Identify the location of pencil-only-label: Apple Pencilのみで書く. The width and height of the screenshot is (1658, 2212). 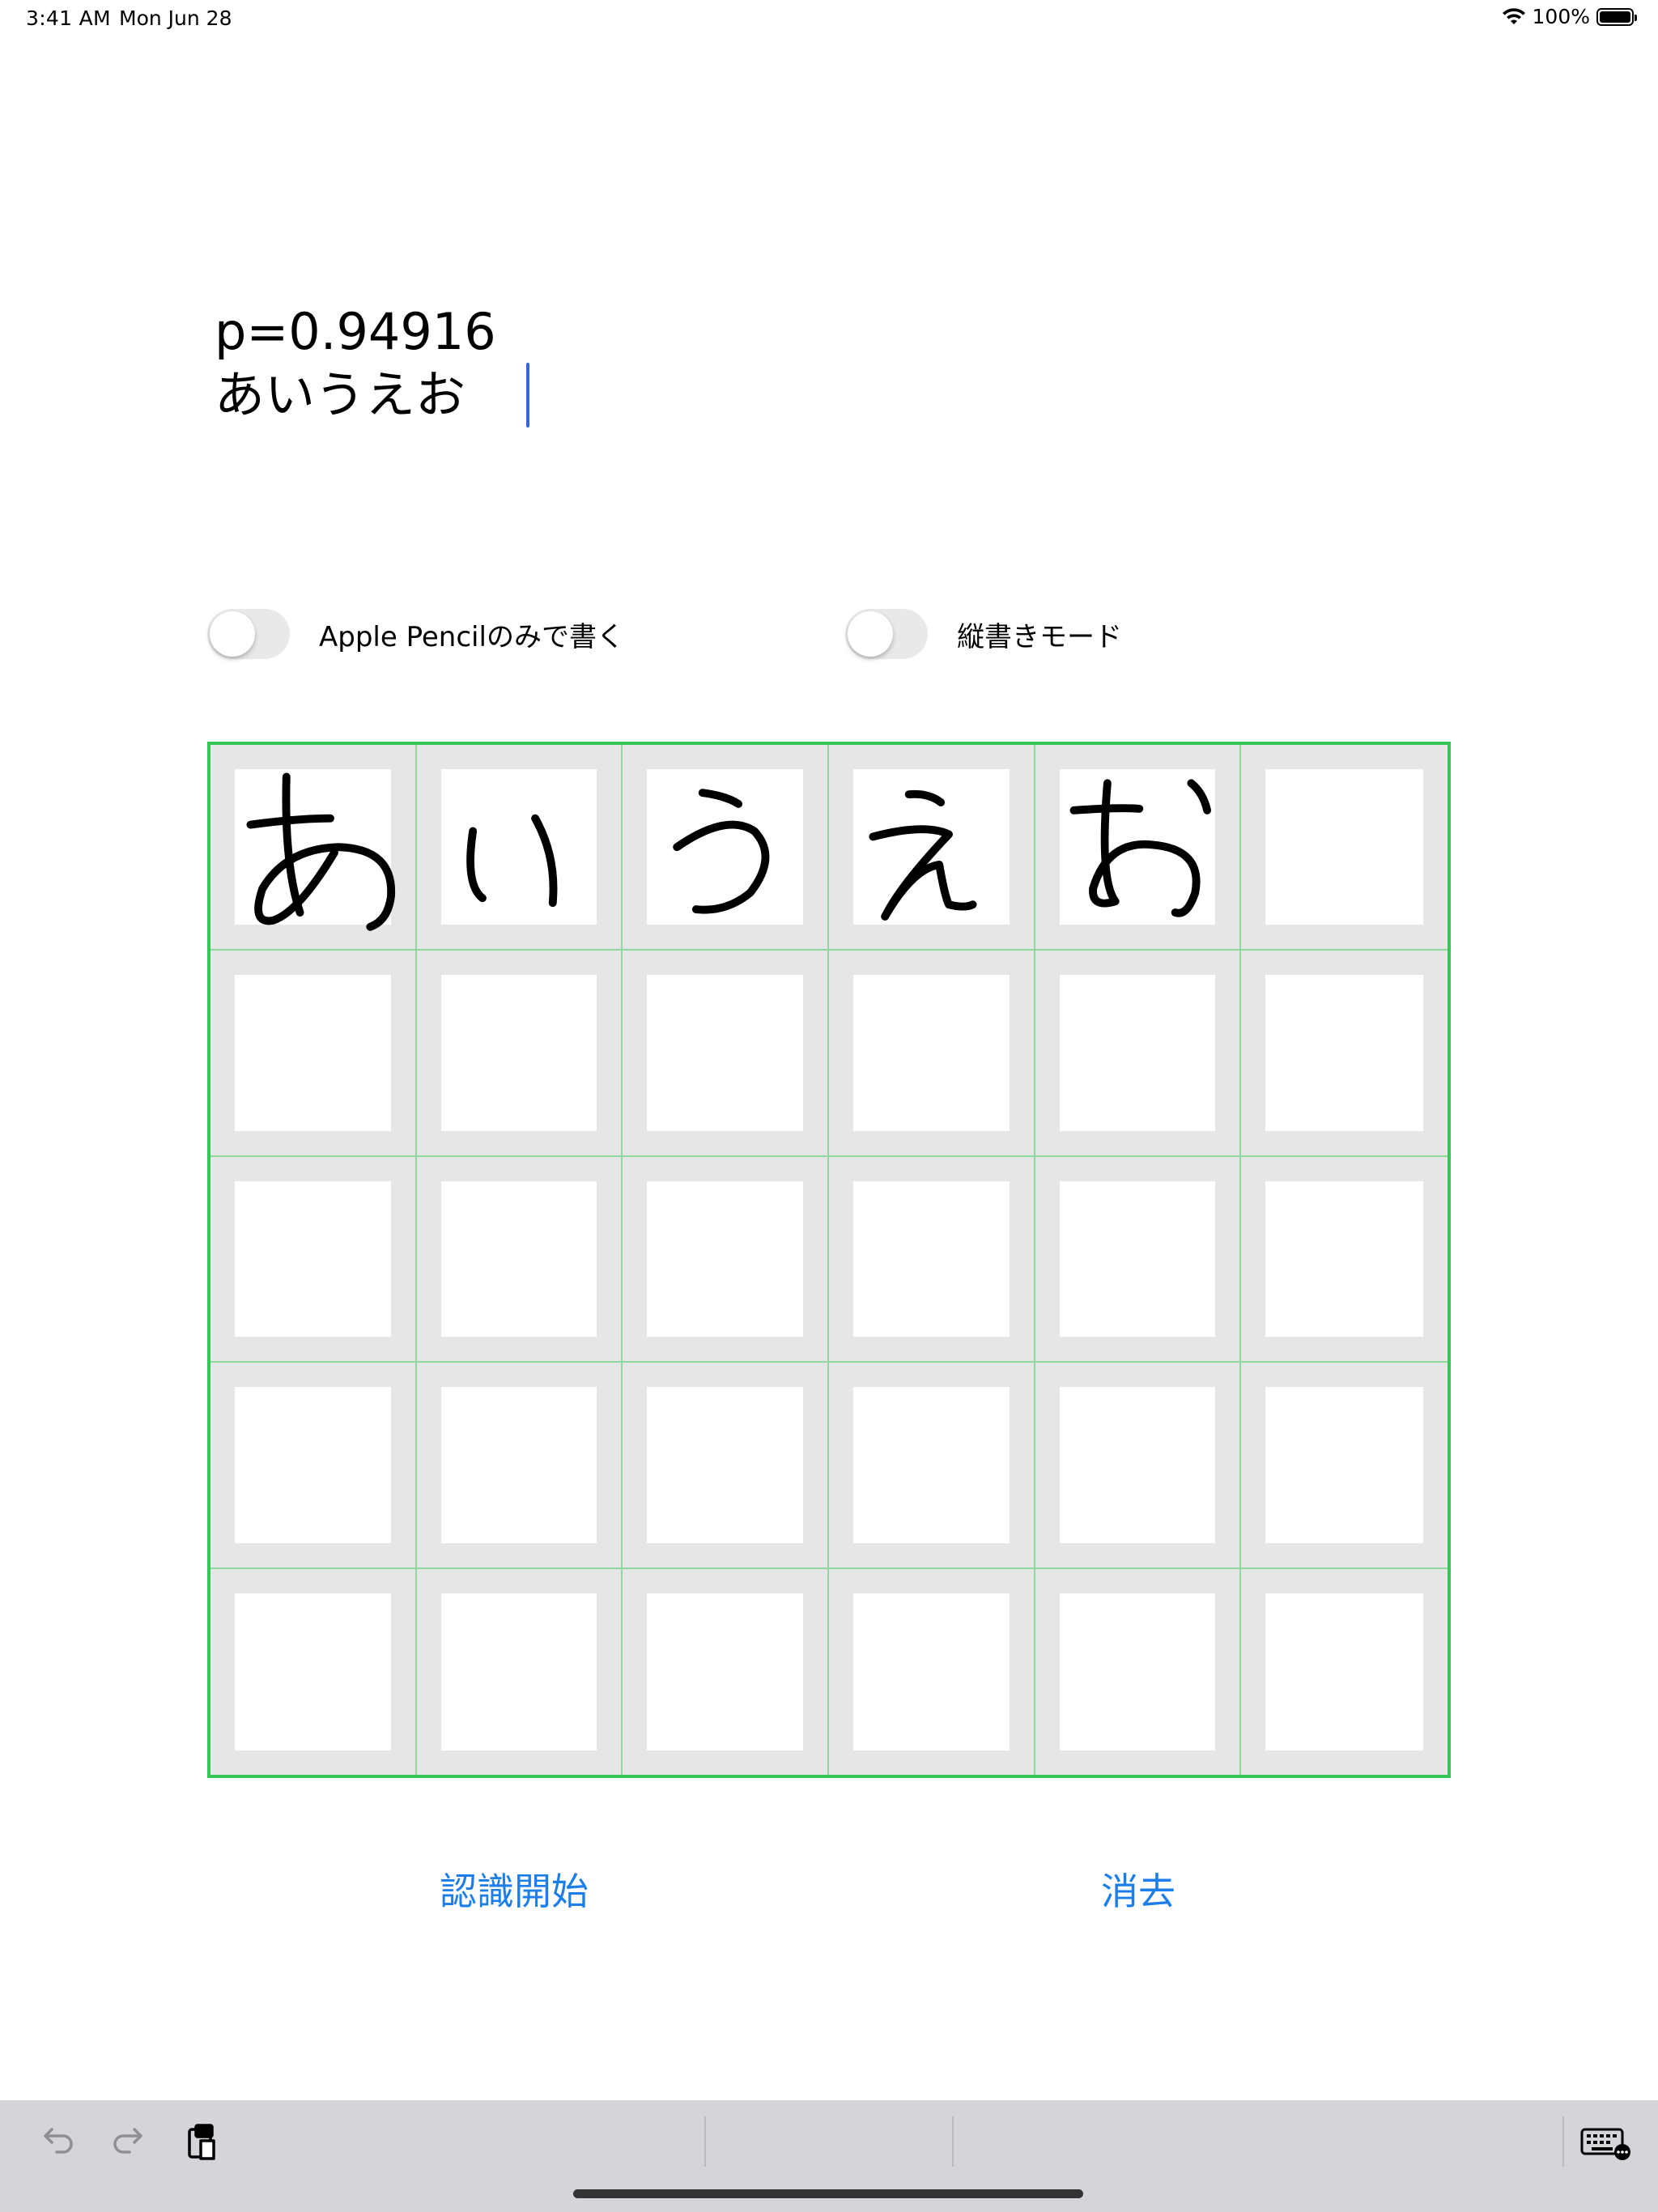
(471, 636).